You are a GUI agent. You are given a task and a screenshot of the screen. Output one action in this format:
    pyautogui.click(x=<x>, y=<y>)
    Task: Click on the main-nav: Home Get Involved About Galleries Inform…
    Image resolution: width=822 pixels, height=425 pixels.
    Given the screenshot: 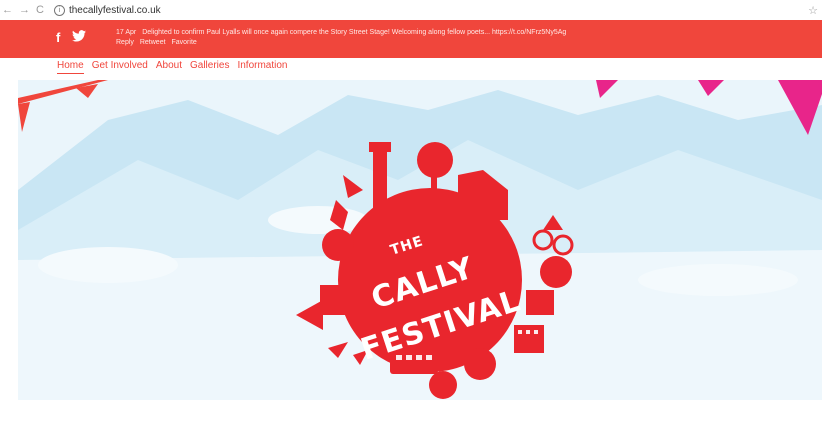 What is the action you would take?
    pyautogui.click(x=172, y=67)
    